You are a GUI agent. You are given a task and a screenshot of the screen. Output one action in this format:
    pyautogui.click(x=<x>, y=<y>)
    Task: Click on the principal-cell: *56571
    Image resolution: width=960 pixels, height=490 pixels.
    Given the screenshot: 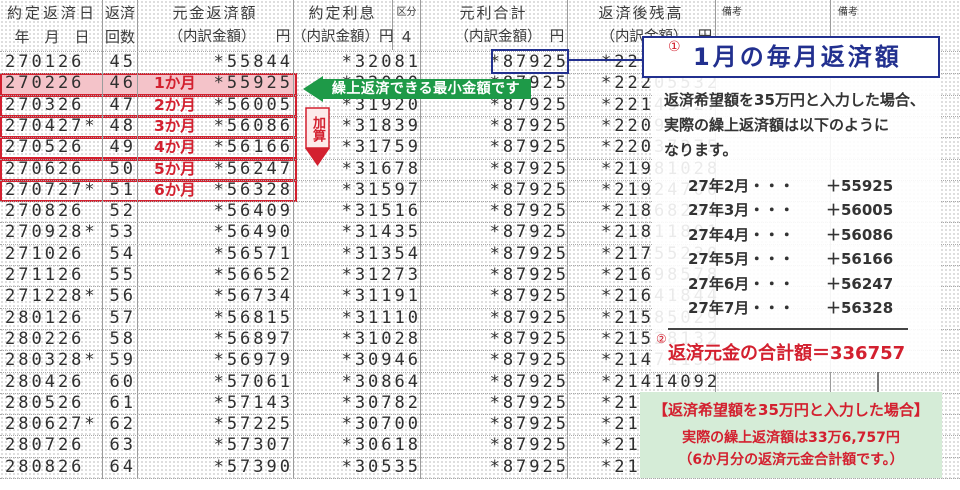 What is the action you would take?
    pyautogui.click(x=253, y=253)
    